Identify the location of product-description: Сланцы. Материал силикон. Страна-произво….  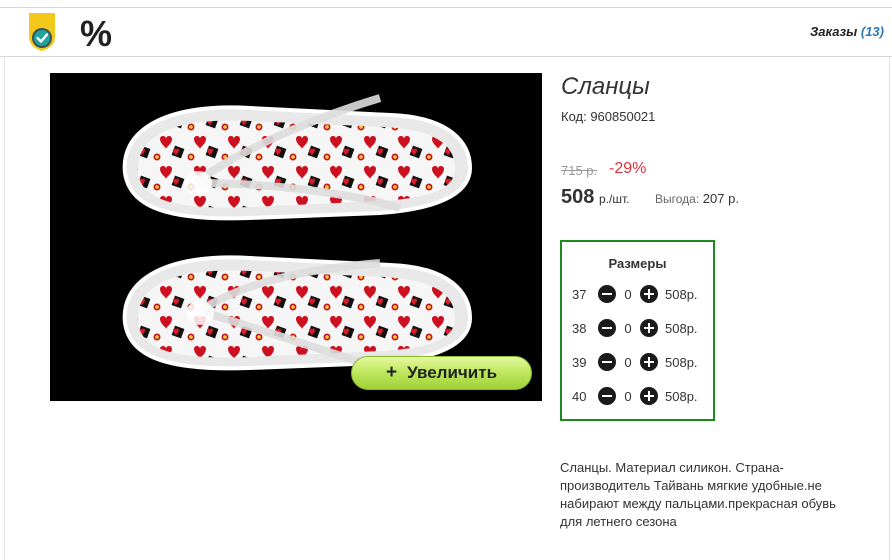
(698, 494).